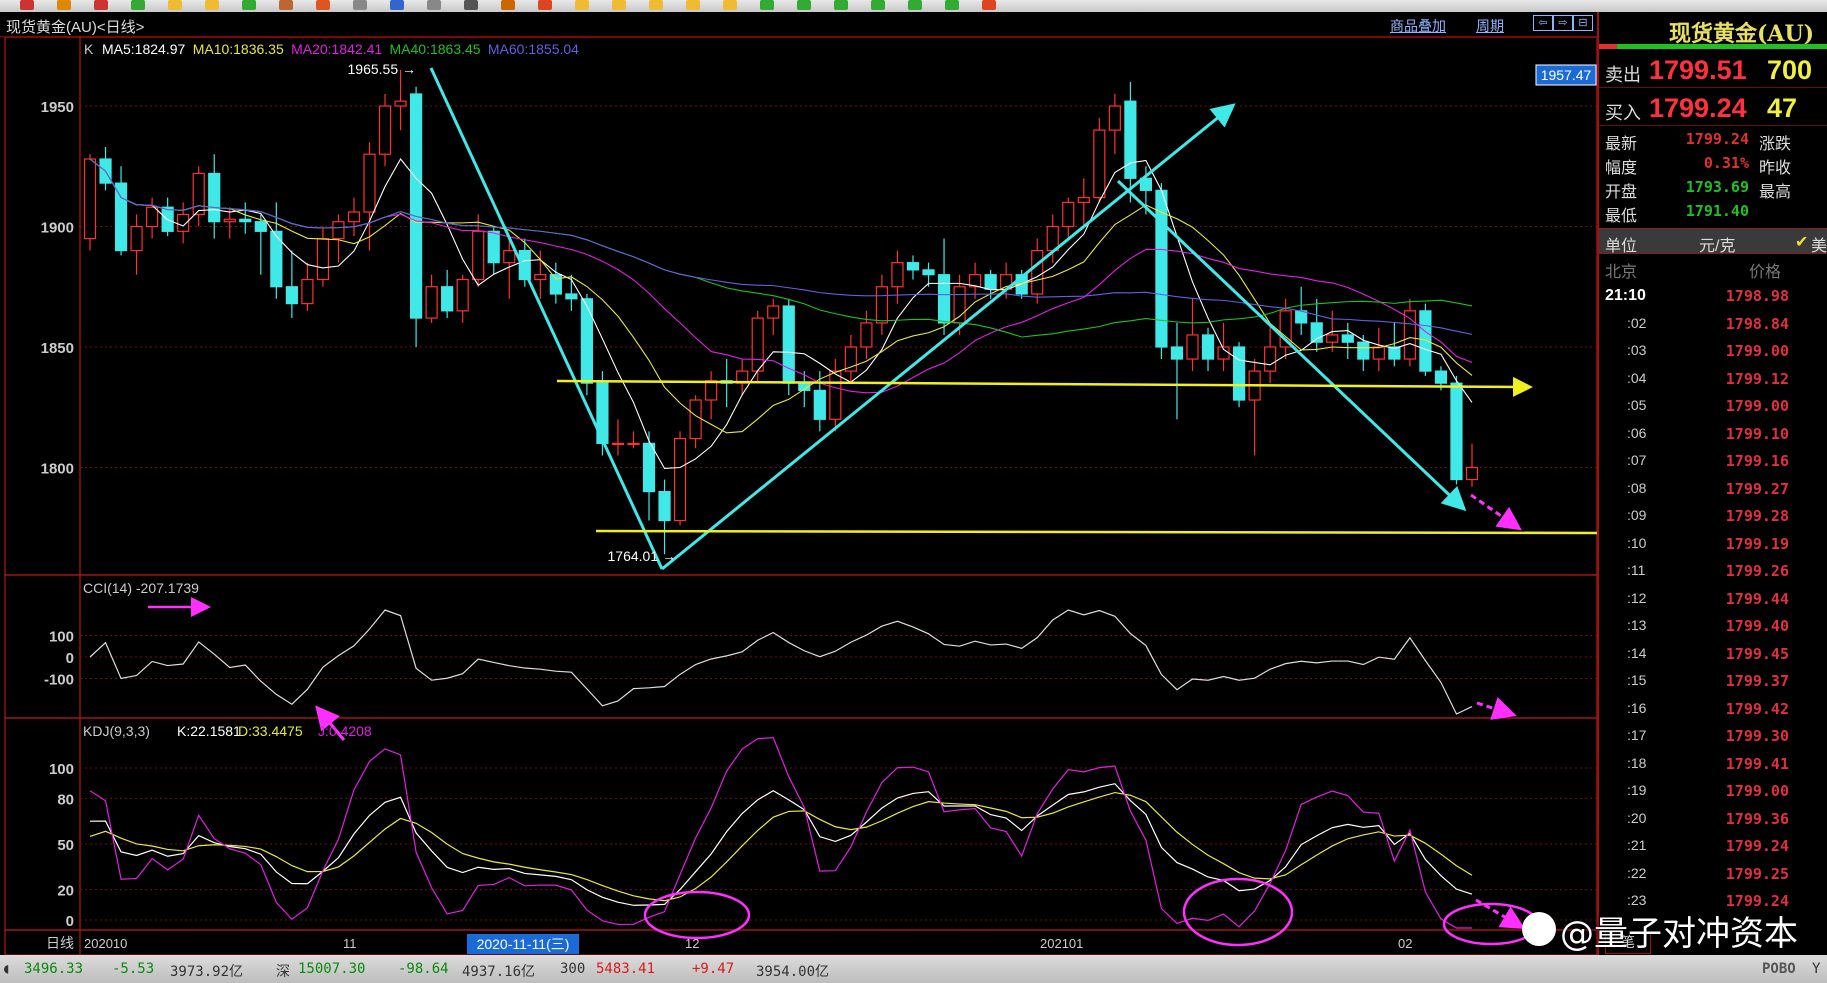 The image size is (1827, 983). What do you see at coordinates (1637, 322) in the screenshot?
I see `tick-time: :02` at bounding box center [1637, 322].